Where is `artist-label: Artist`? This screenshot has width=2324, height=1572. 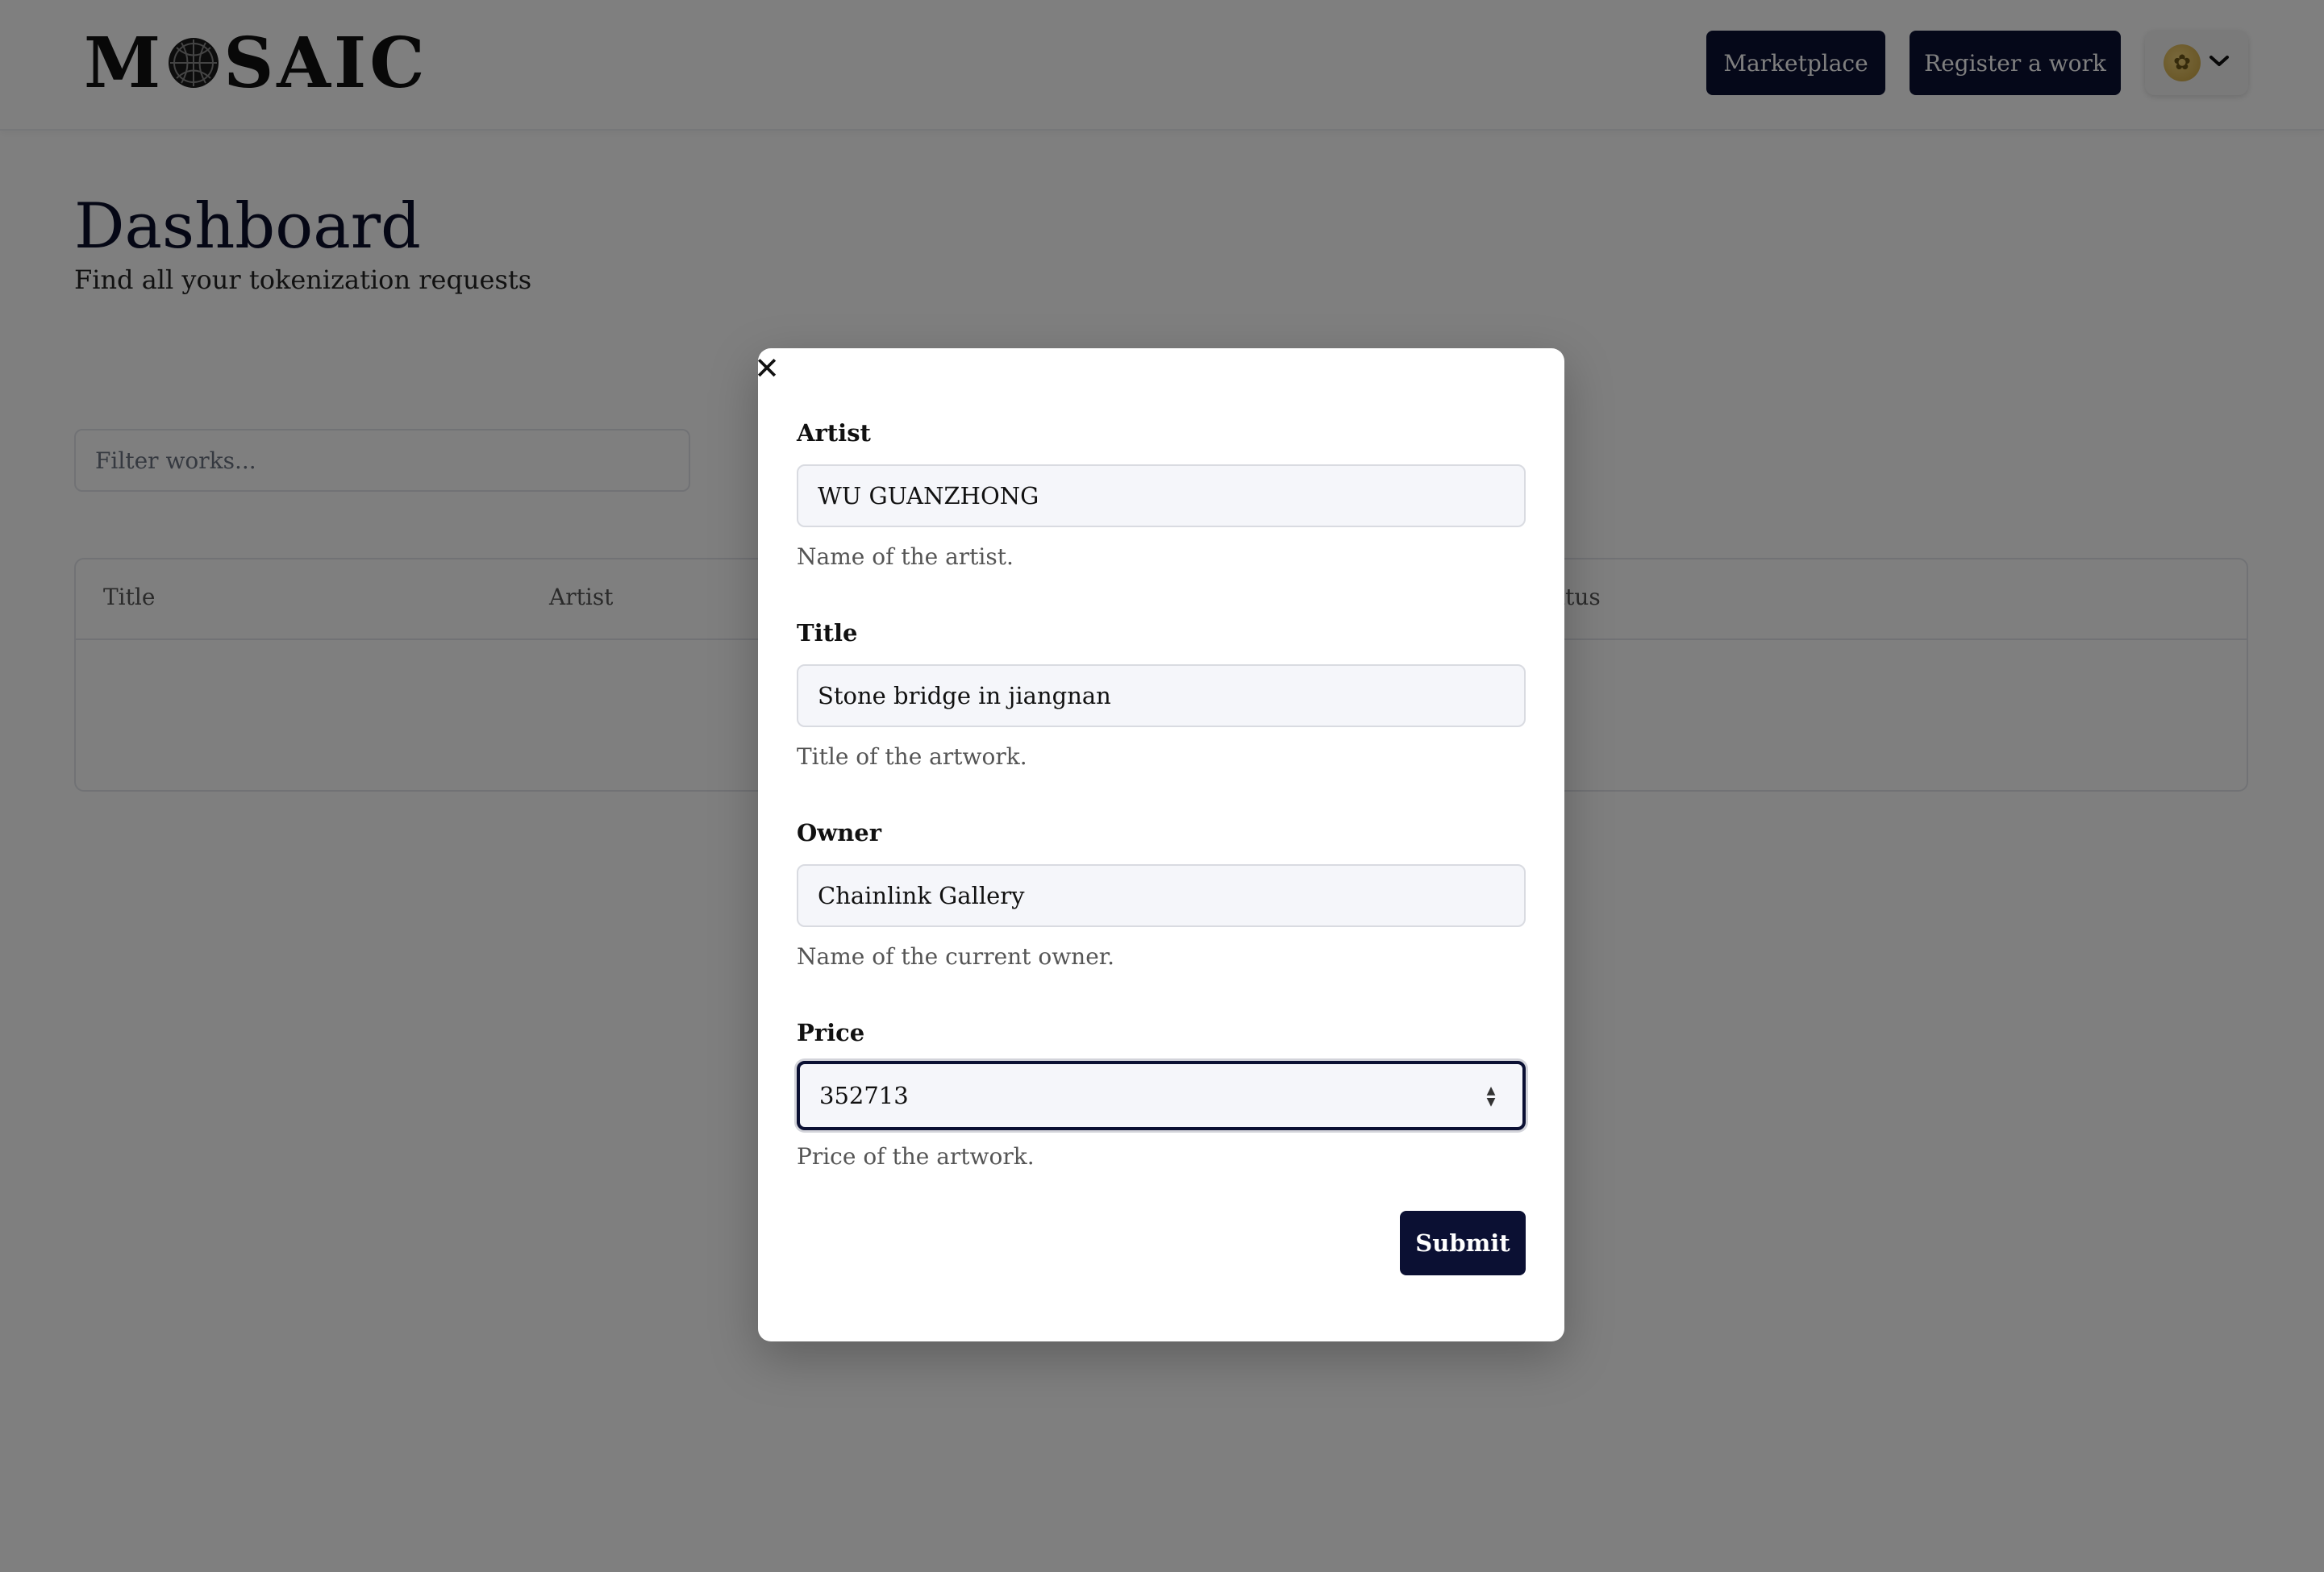
artist-label: Artist is located at coordinates (834, 433).